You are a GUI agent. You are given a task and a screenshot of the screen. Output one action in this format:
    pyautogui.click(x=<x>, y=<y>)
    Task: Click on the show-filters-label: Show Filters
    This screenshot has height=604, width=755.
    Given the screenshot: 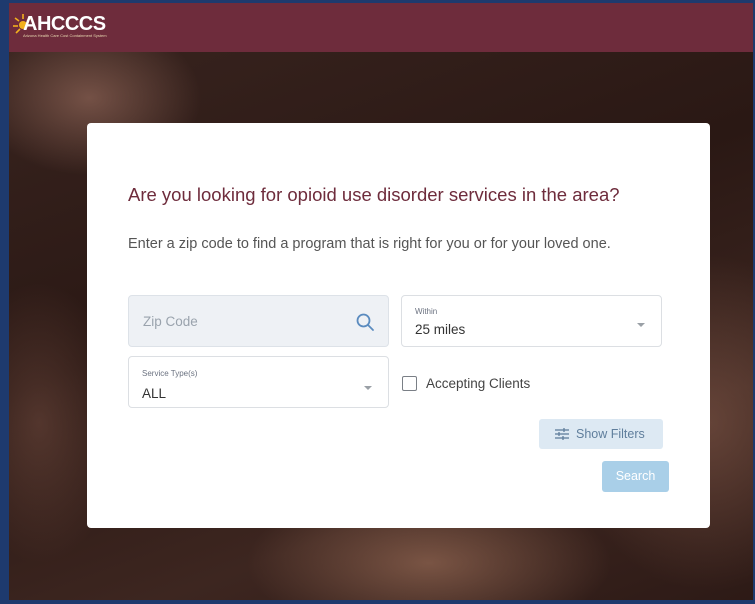 What is the action you would take?
    pyautogui.click(x=610, y=434)
    